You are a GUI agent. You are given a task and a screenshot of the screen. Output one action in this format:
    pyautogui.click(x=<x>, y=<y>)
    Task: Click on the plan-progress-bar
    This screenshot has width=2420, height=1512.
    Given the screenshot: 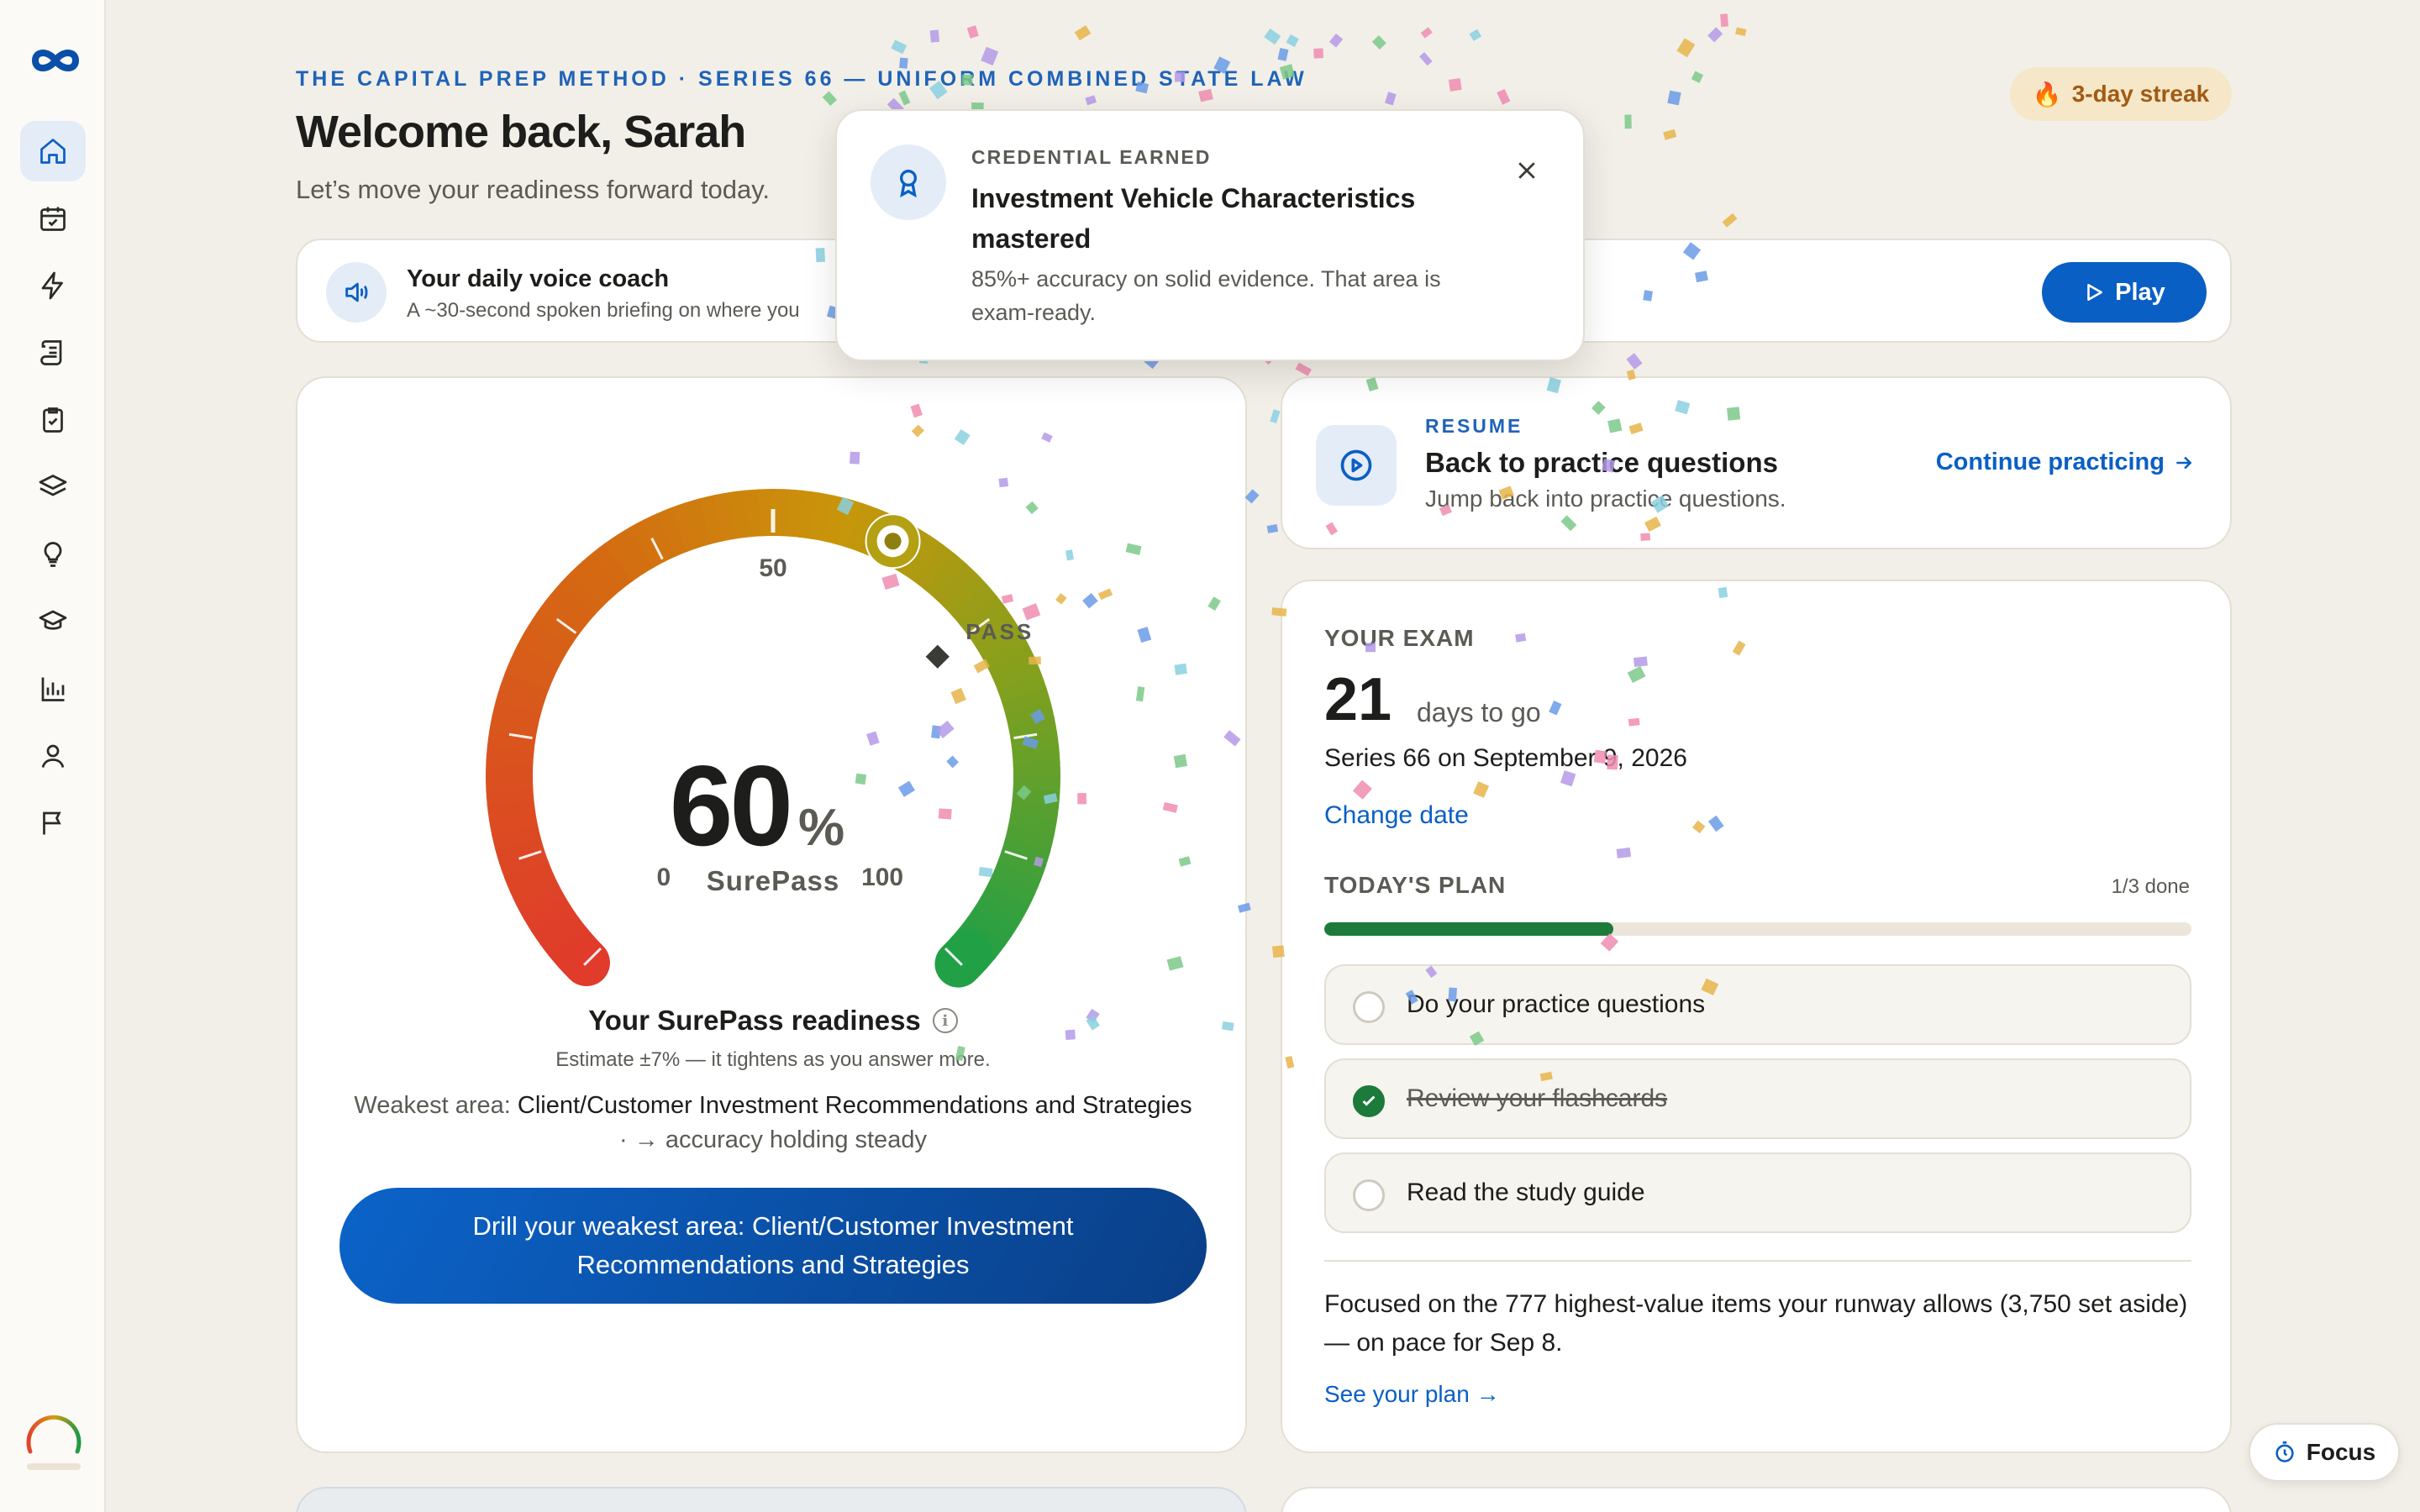 What is the action you would take?
    pyautogui.click(x=1757, y=929)
    